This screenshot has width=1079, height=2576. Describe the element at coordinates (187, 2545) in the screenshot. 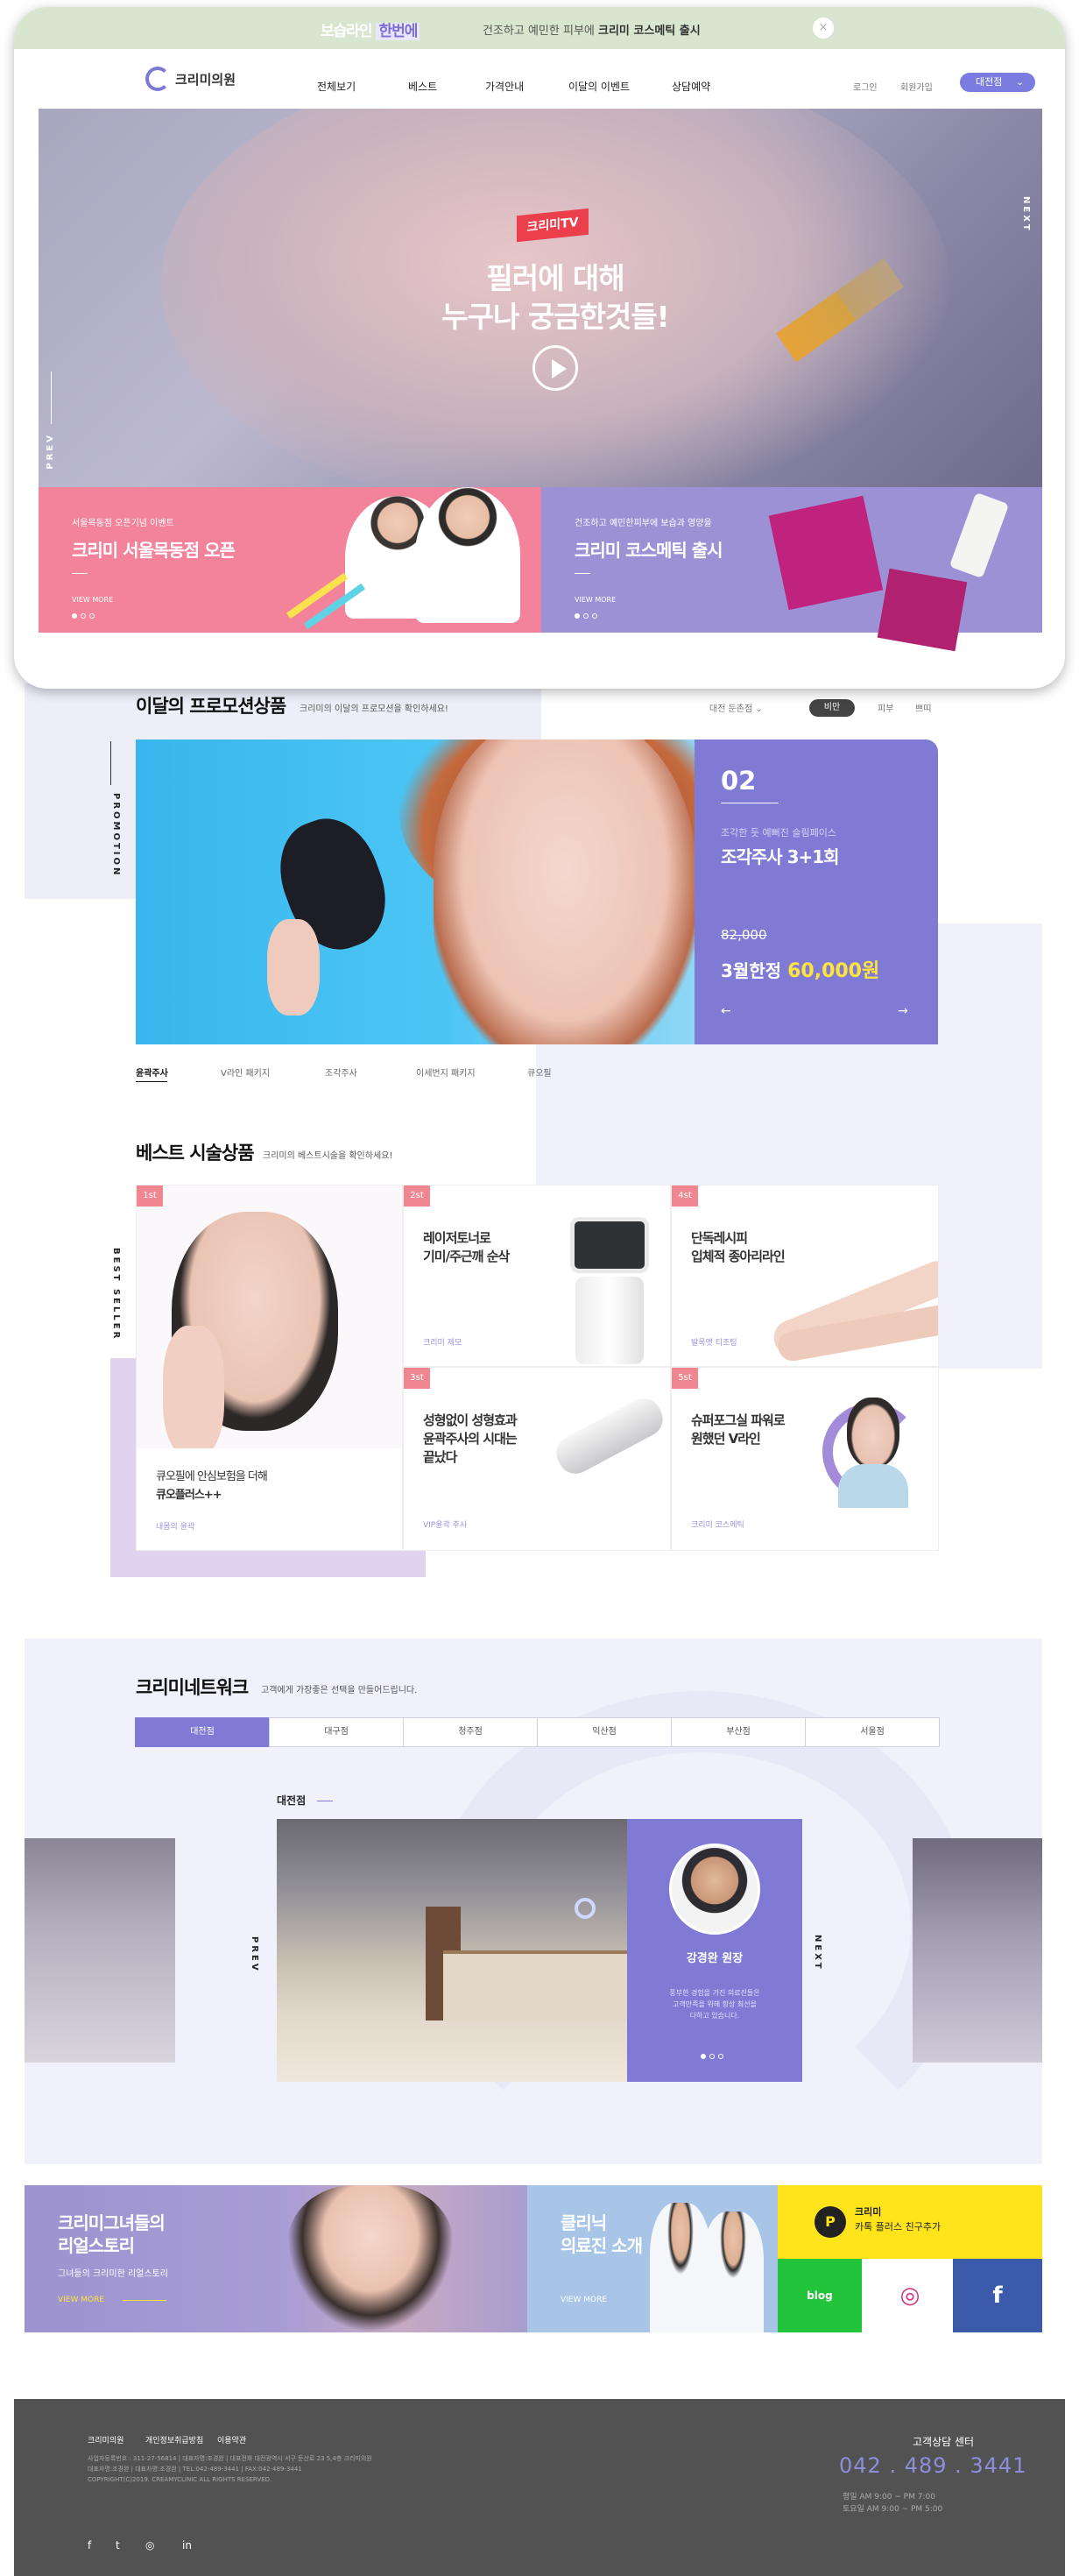

I see `linkedin-icon: in` at that location.